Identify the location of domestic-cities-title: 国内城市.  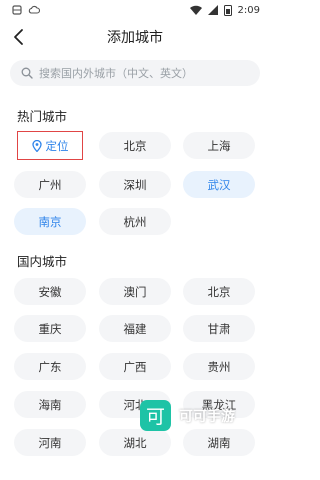
(42, 261).